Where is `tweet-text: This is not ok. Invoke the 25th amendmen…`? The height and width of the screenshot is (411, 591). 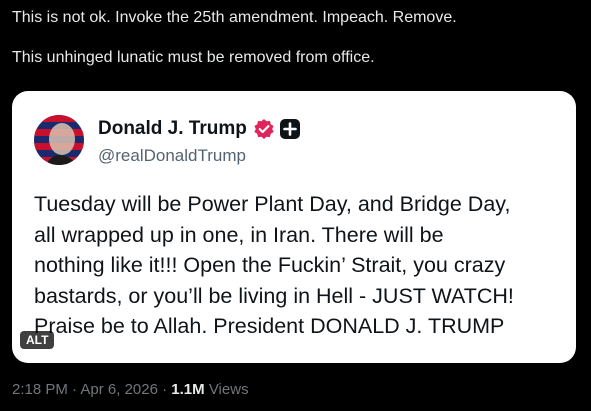 tweet-text: This is not ok. Invoke the 25th amendmen… is located at coordinates (297, 38).